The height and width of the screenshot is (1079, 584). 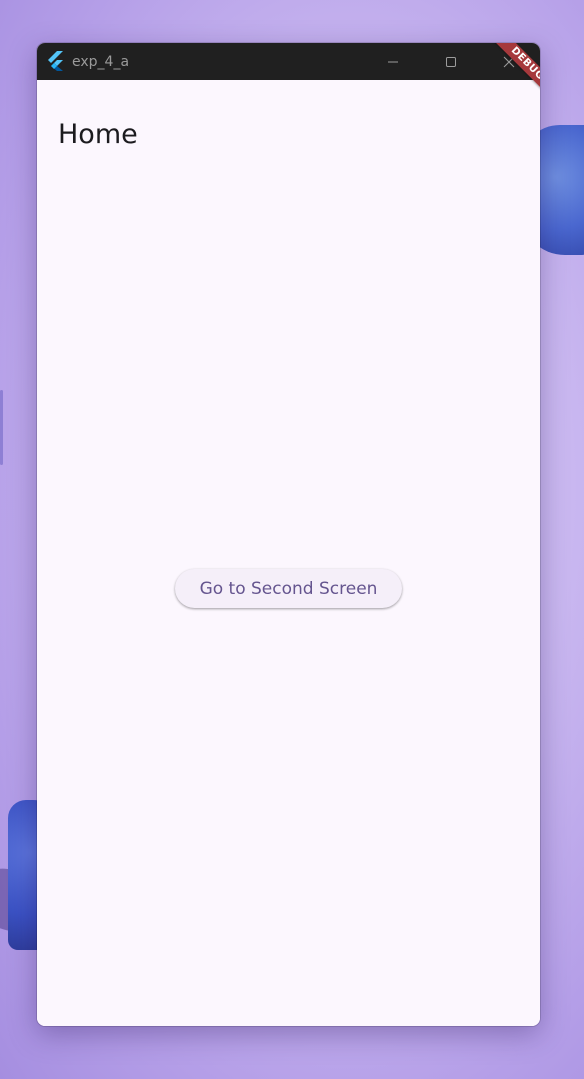 I want to click on close-button, so click(x=509, y=61).